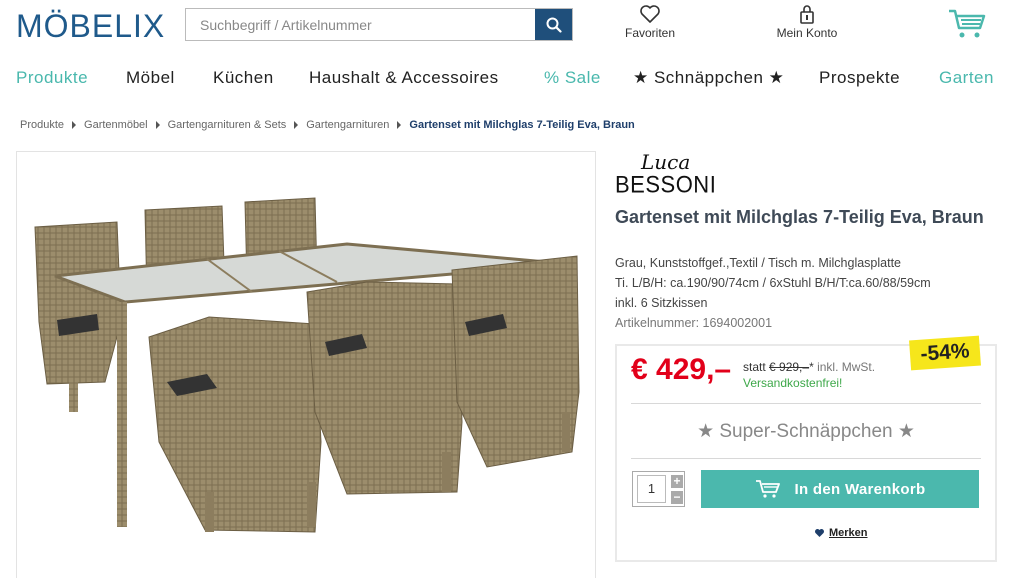 This screenshot has height=578, width=1014. What do you see at coordinates (860, 489) in the screenshot?
I see `add-to-cart-label: In den Warenkorb` at bounding box center [860, 489].